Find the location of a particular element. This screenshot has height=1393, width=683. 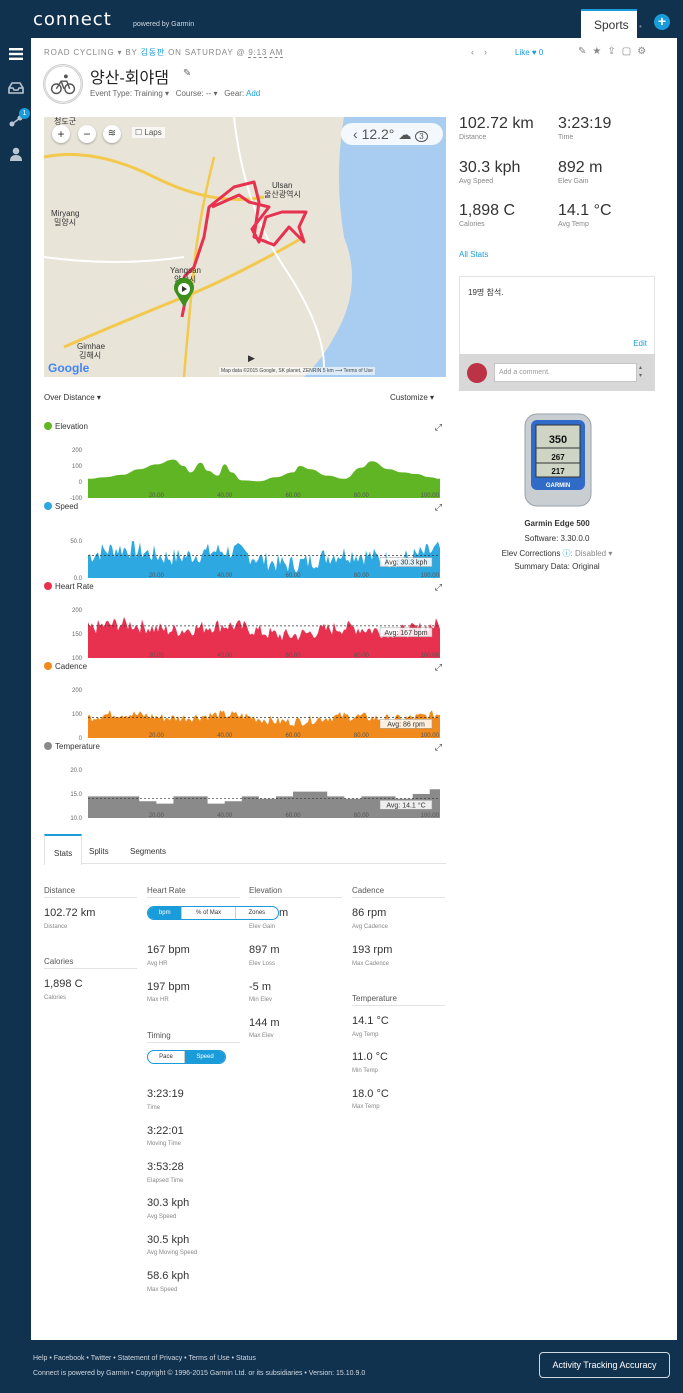

owner-link: 김동판 is located at coordinates (153, 52).